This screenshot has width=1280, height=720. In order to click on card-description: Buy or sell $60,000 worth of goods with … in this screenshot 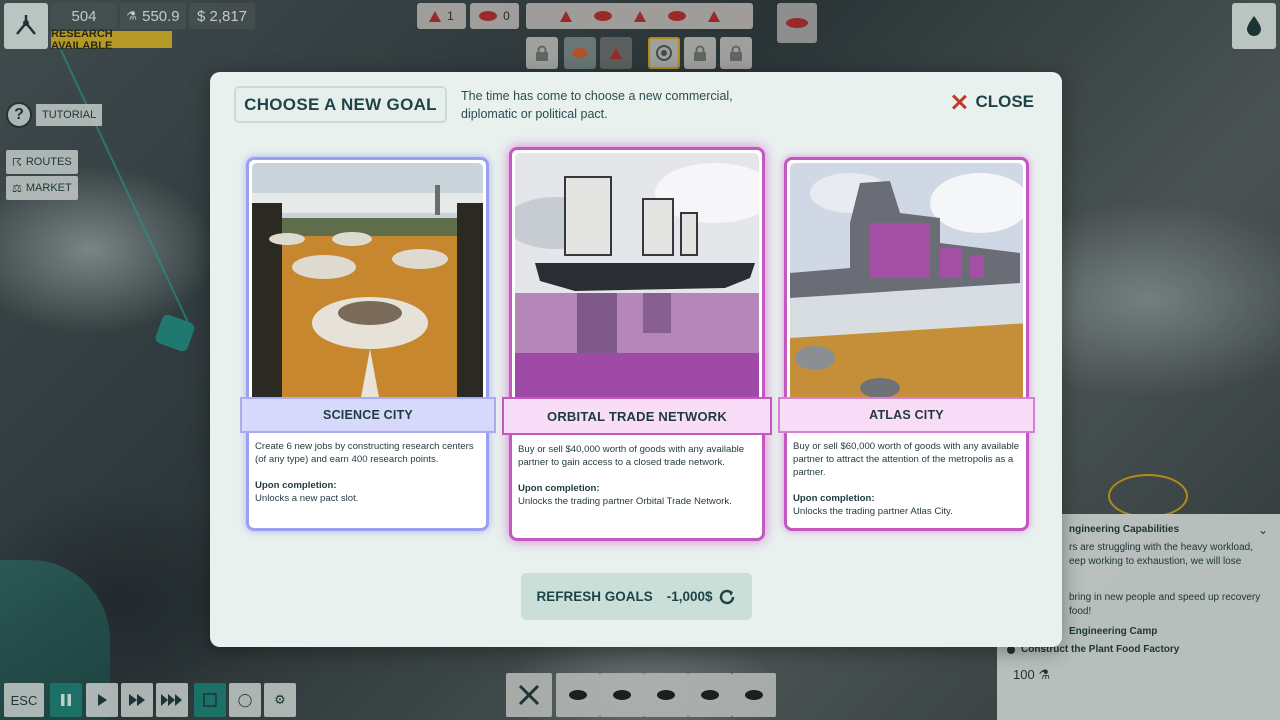, I will do `click(906, 459)`.